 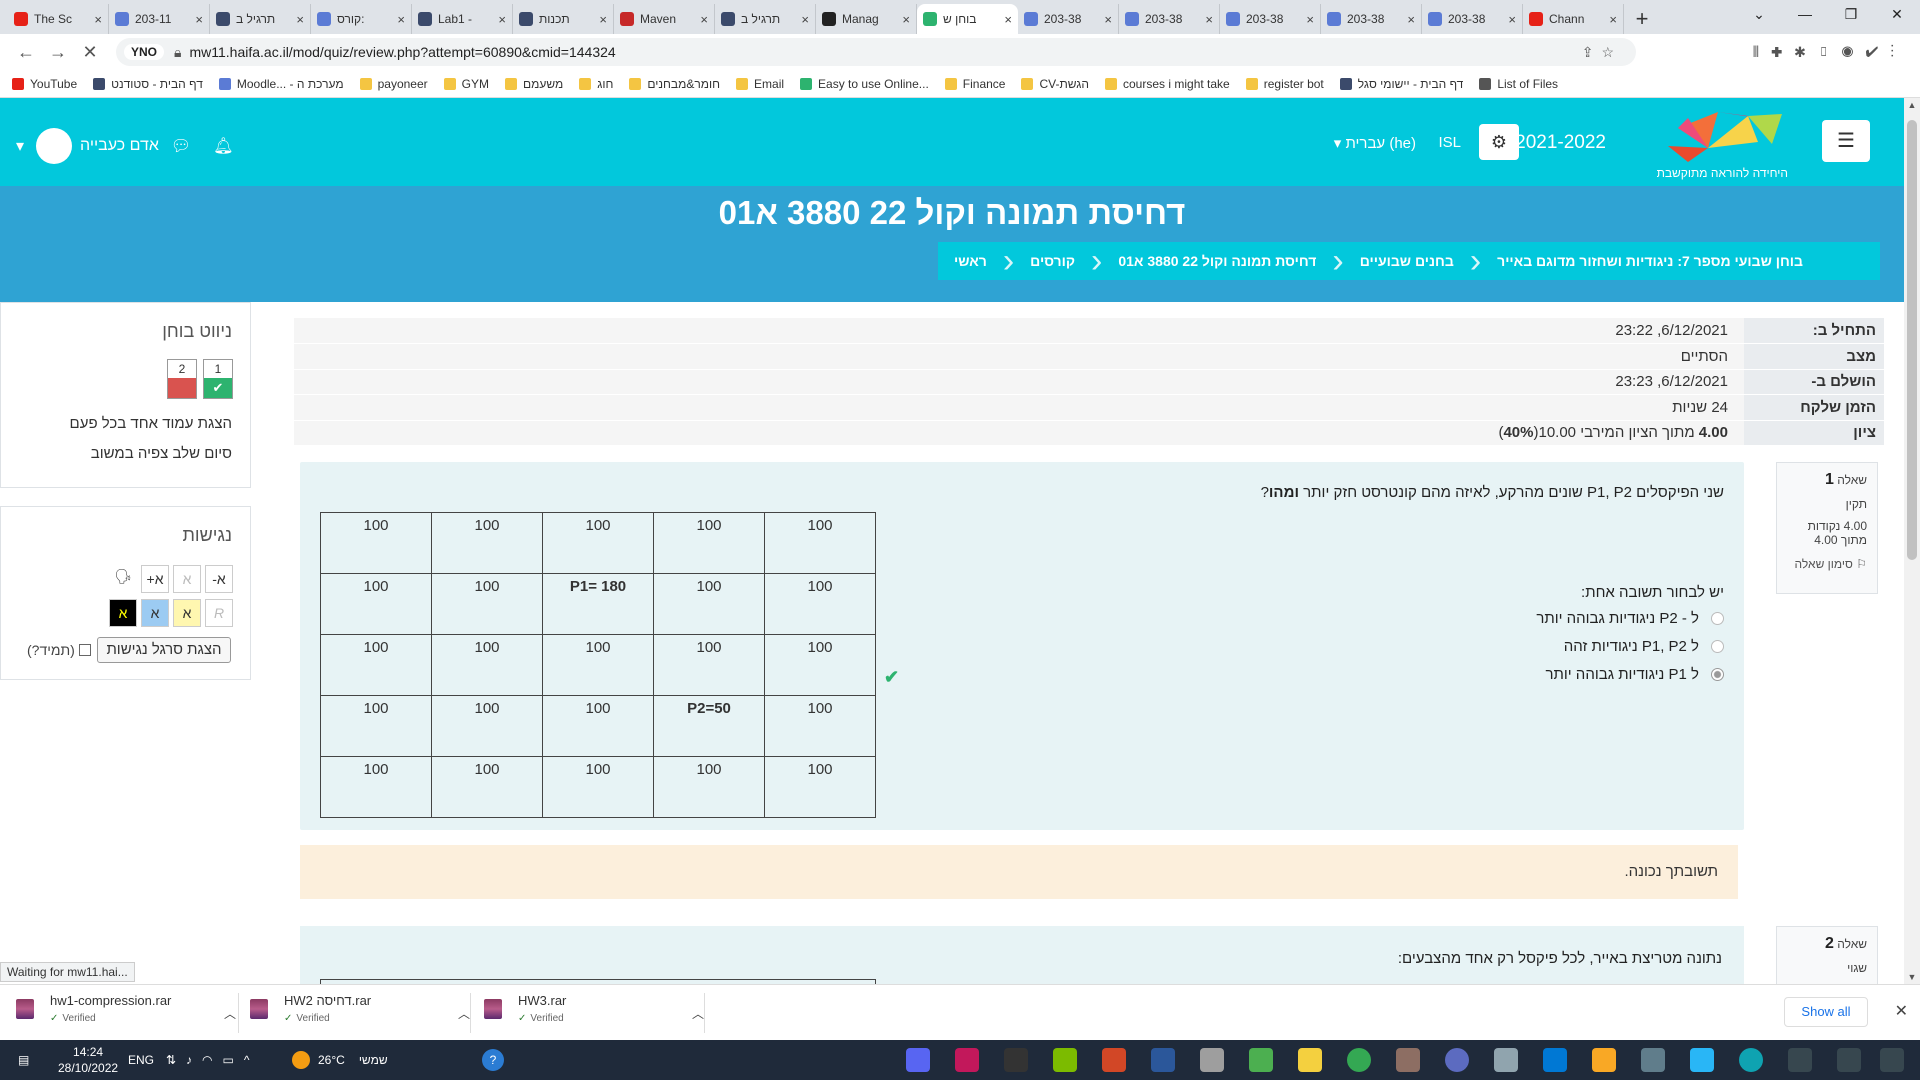 I want to click on font-reset-button: א, so click(x=187, y=579).